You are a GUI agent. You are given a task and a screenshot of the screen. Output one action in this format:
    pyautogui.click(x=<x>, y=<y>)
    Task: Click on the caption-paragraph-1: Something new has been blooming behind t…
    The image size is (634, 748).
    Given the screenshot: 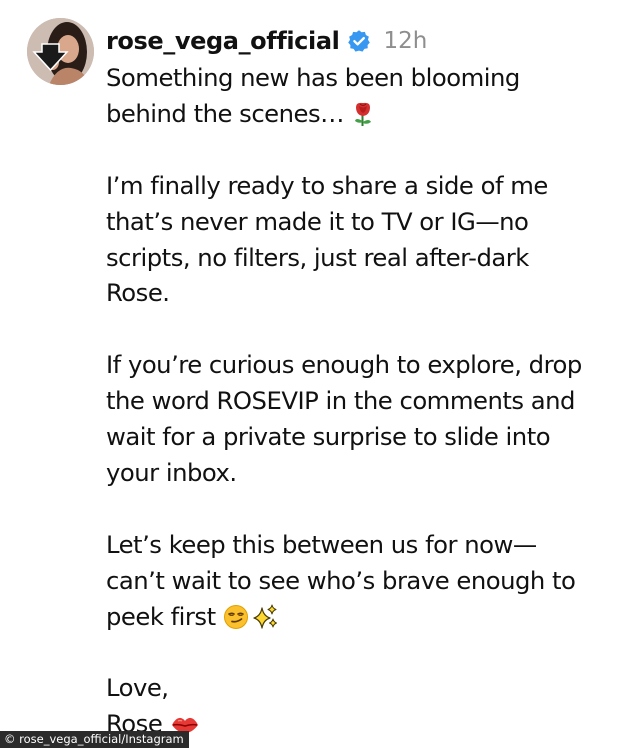 What is the action you would take?
    pyautogui.click(x=363, y=96)
    